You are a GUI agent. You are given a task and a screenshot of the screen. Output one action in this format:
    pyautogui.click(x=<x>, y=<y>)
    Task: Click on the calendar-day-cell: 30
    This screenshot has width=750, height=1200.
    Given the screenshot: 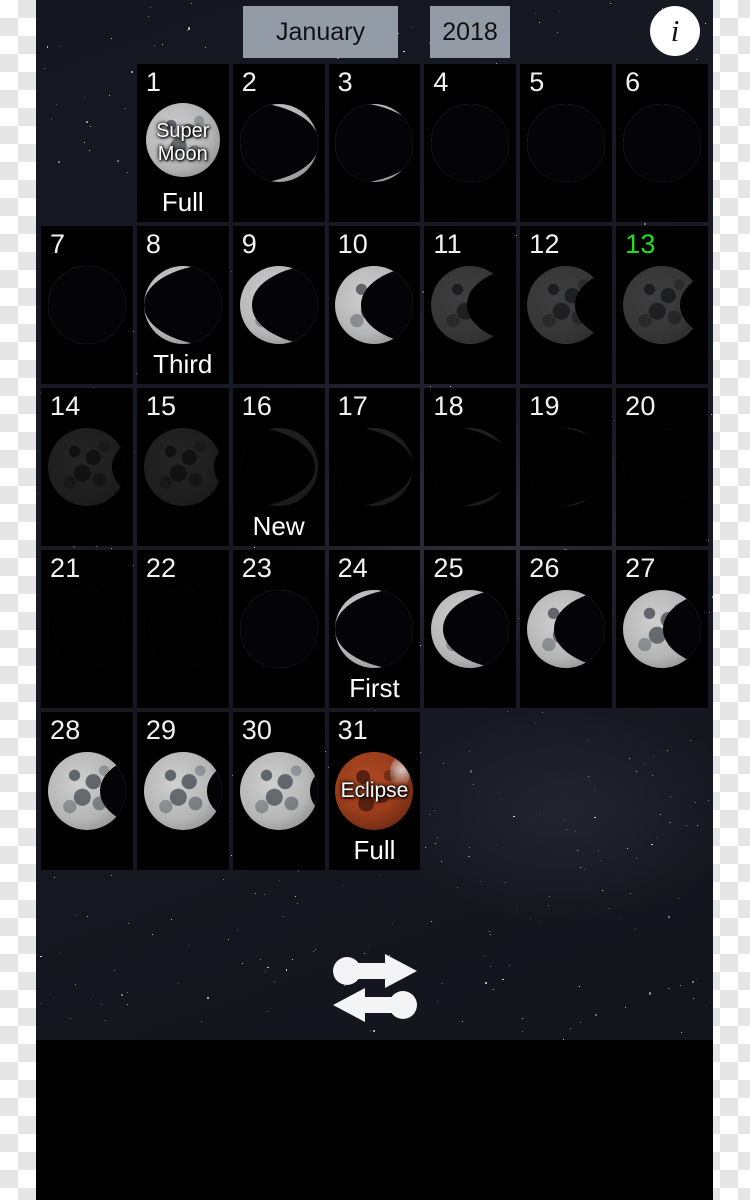 What is the action you would take?
    pyautogui.click(x=278, y=791)
    